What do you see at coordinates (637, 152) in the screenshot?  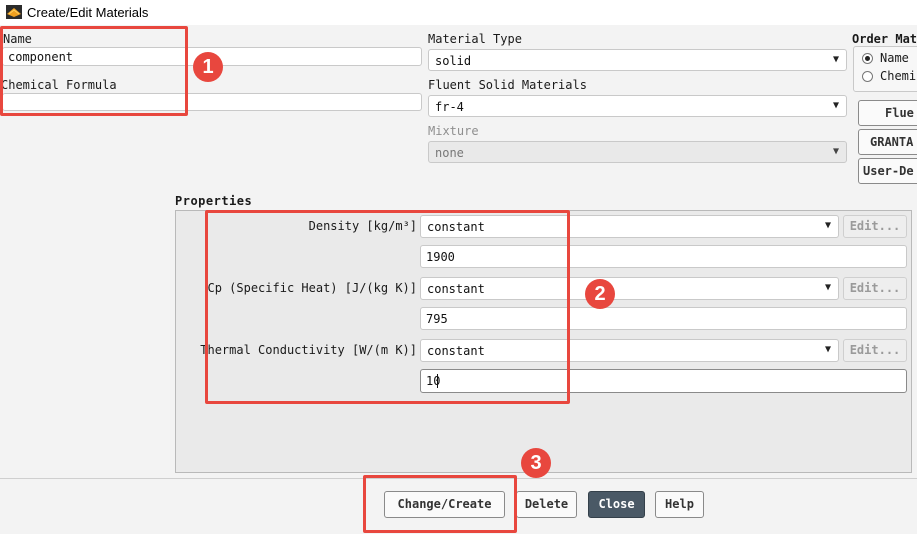 I see `mixture-dropdown: none ▼` at bounding box center [637, 152].